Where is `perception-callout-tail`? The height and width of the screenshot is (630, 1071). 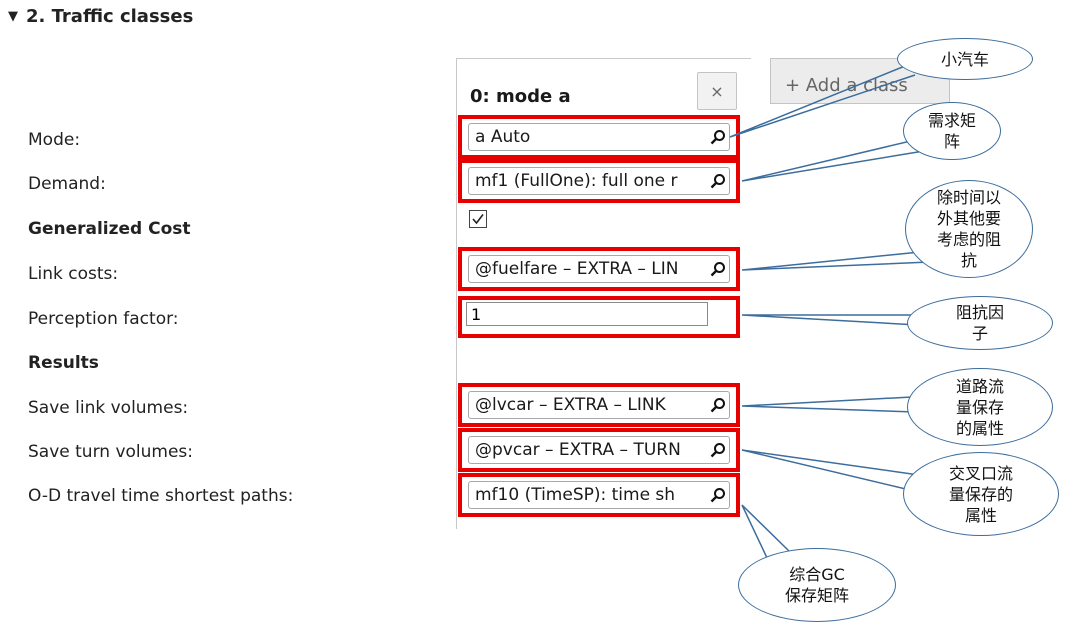 perception-callout-tail is located at coordinates (830, 320).